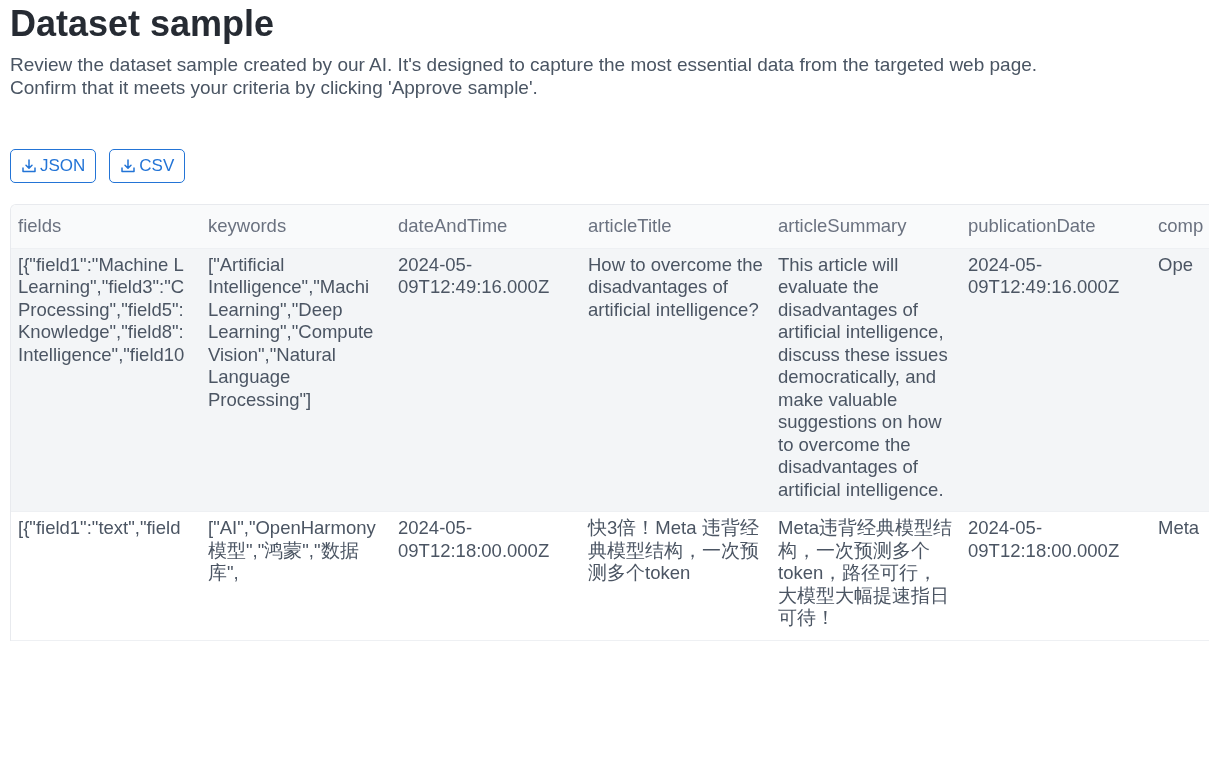  I want to click on column-header: dateAndTime, so click(453, 226).